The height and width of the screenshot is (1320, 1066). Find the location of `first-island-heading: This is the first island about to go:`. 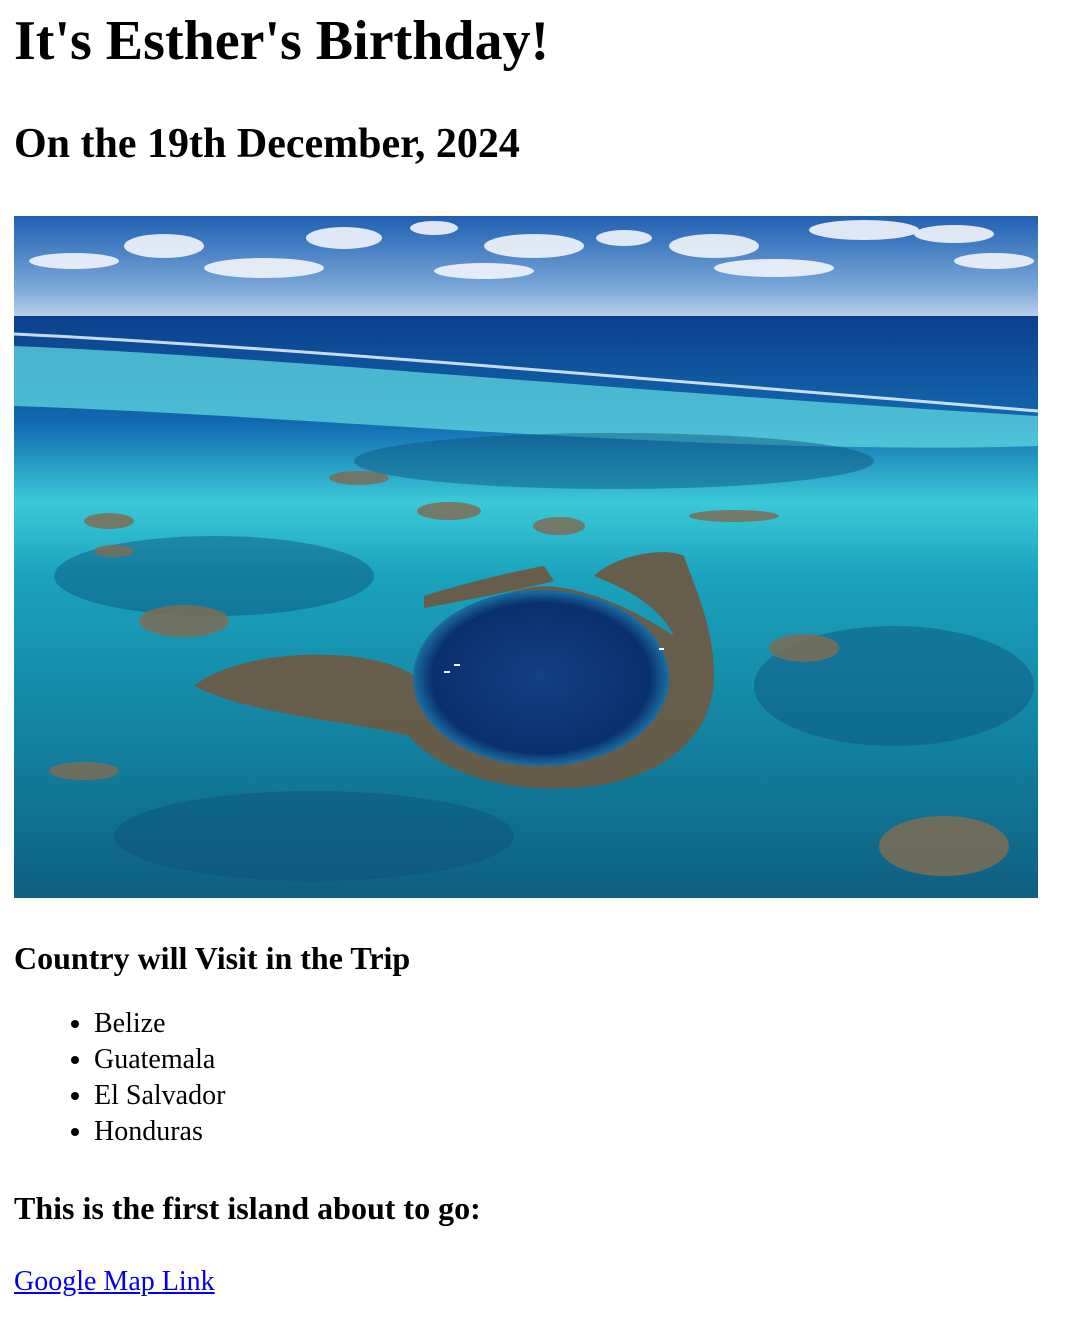

first-island-heading: This is the first island about to go: is located at coordinates (247, 1208).